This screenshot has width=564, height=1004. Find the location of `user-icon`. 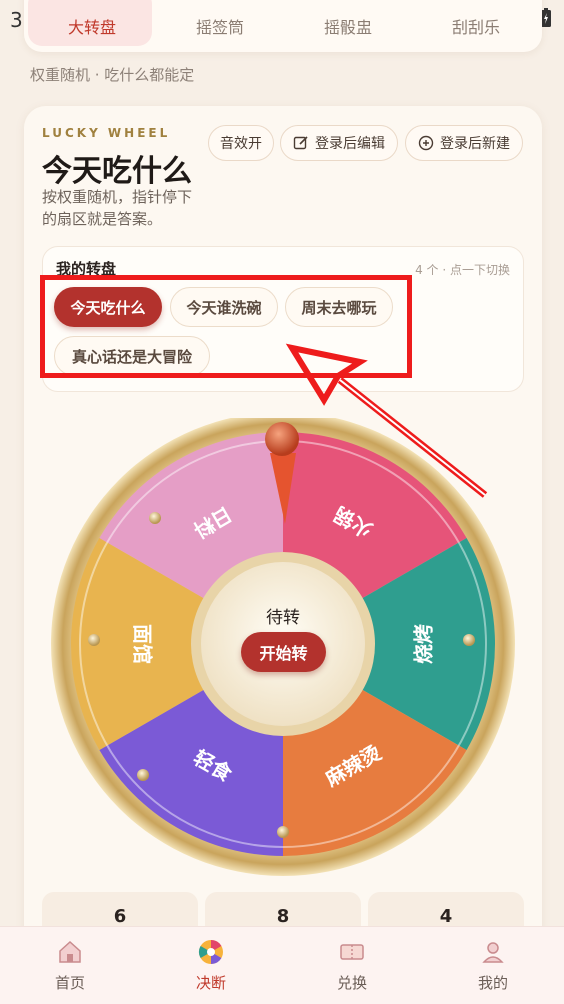

user-icon is located at coordinates (493, 952).